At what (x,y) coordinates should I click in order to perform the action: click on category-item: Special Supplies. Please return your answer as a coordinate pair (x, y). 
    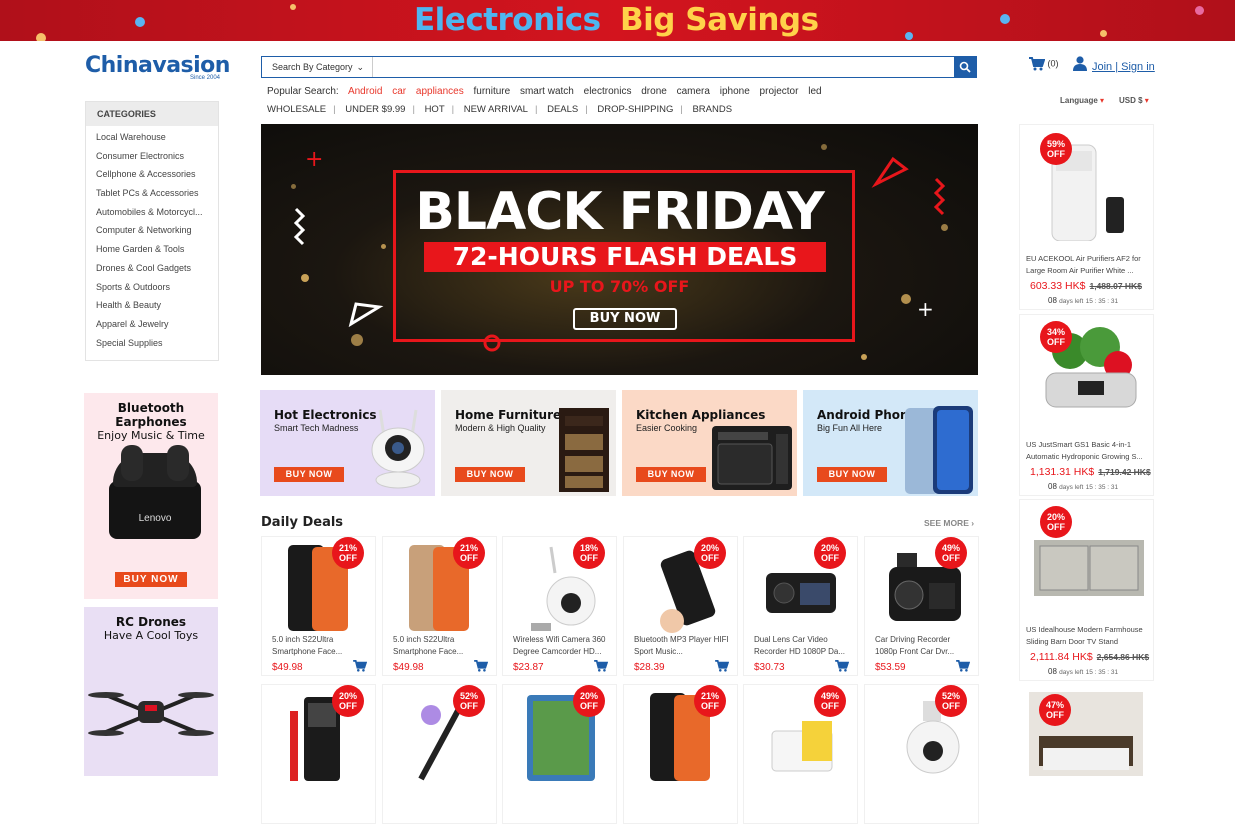
    Looking at the image, I should click on (152, 343).